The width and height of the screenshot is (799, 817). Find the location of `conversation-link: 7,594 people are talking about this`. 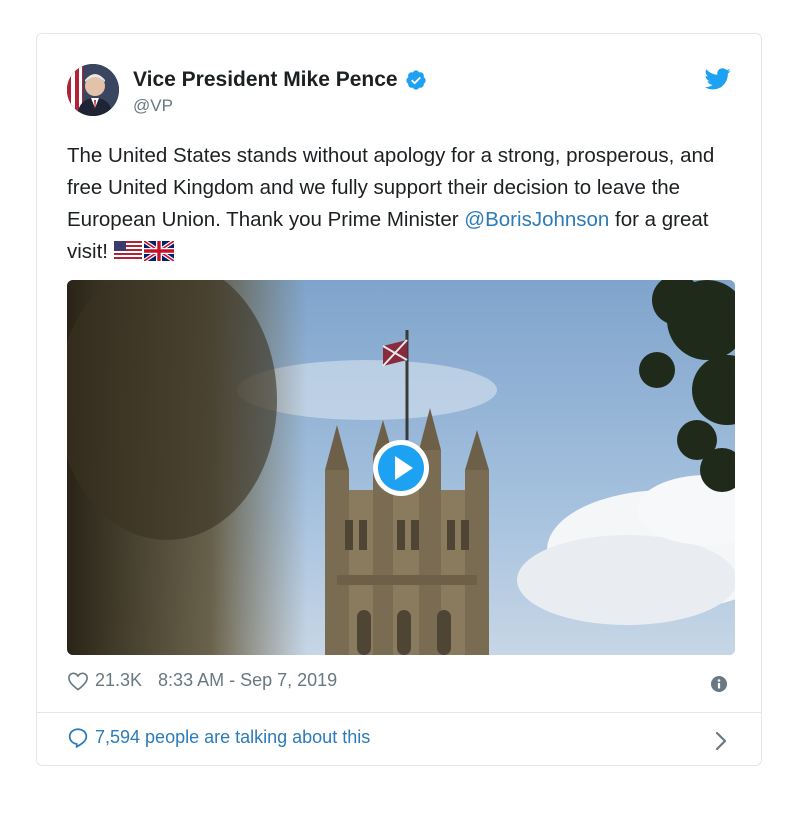

conversation-link: 7,594 people are talking about this is located at coordinates (218, 737).